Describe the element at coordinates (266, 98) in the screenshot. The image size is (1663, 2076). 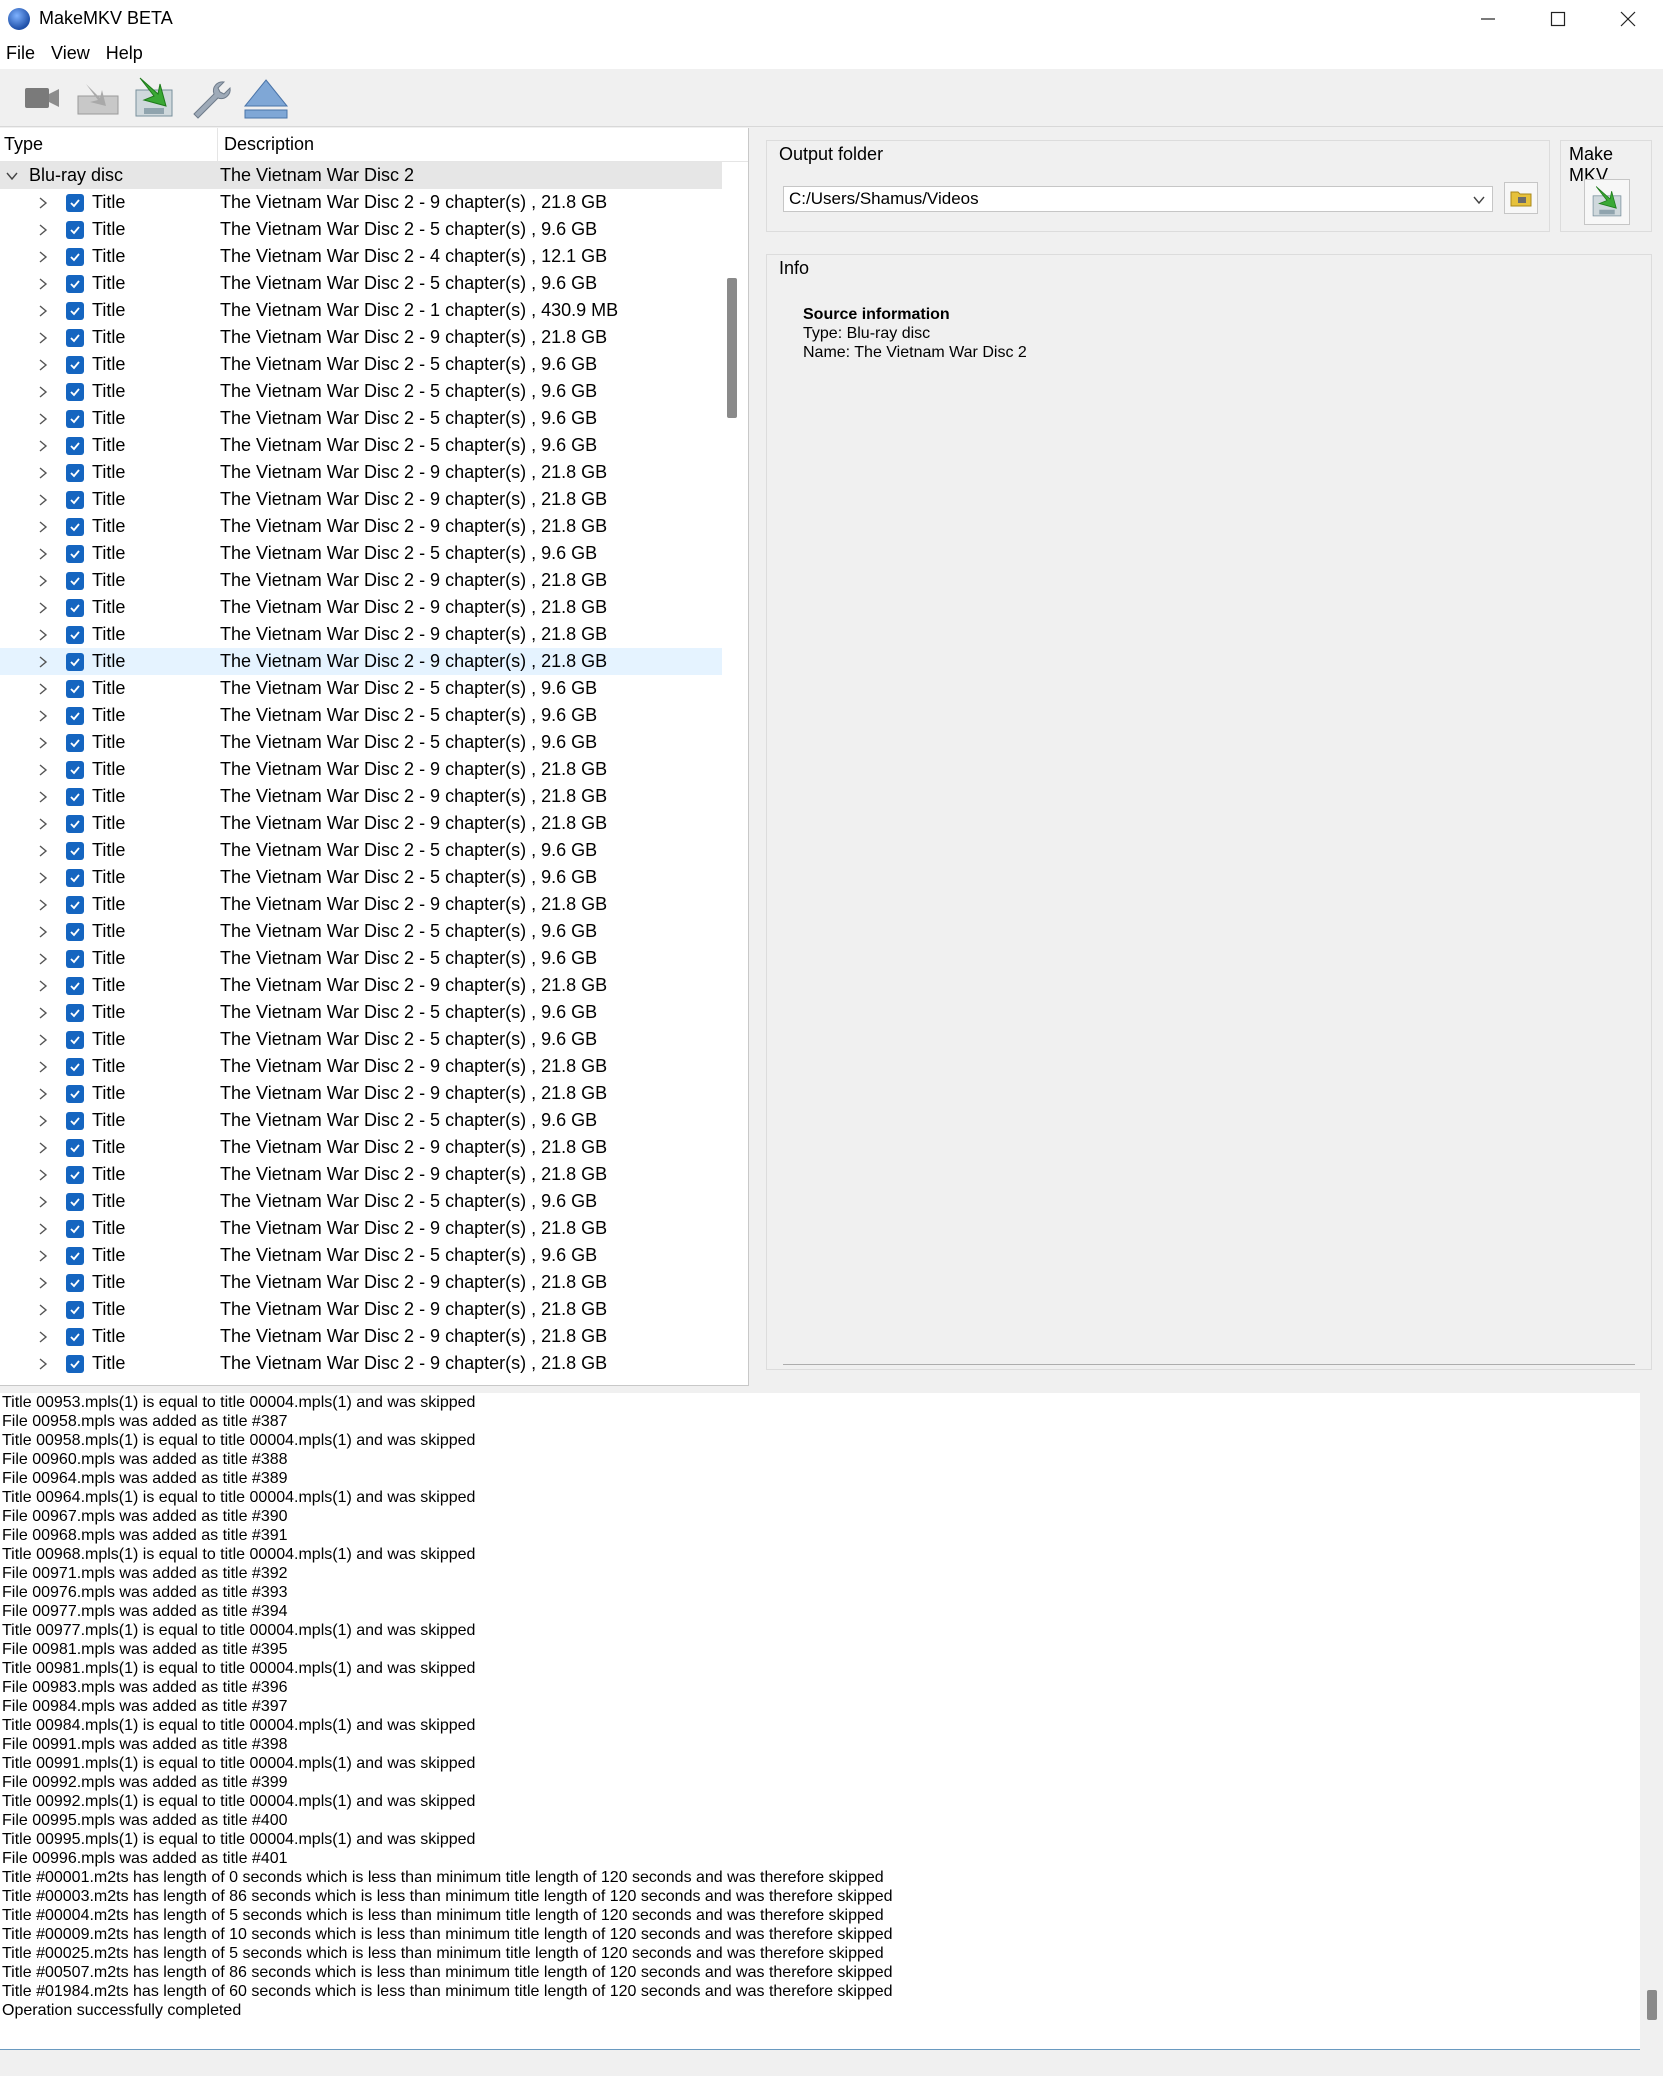
I see `eject-button` at that location.